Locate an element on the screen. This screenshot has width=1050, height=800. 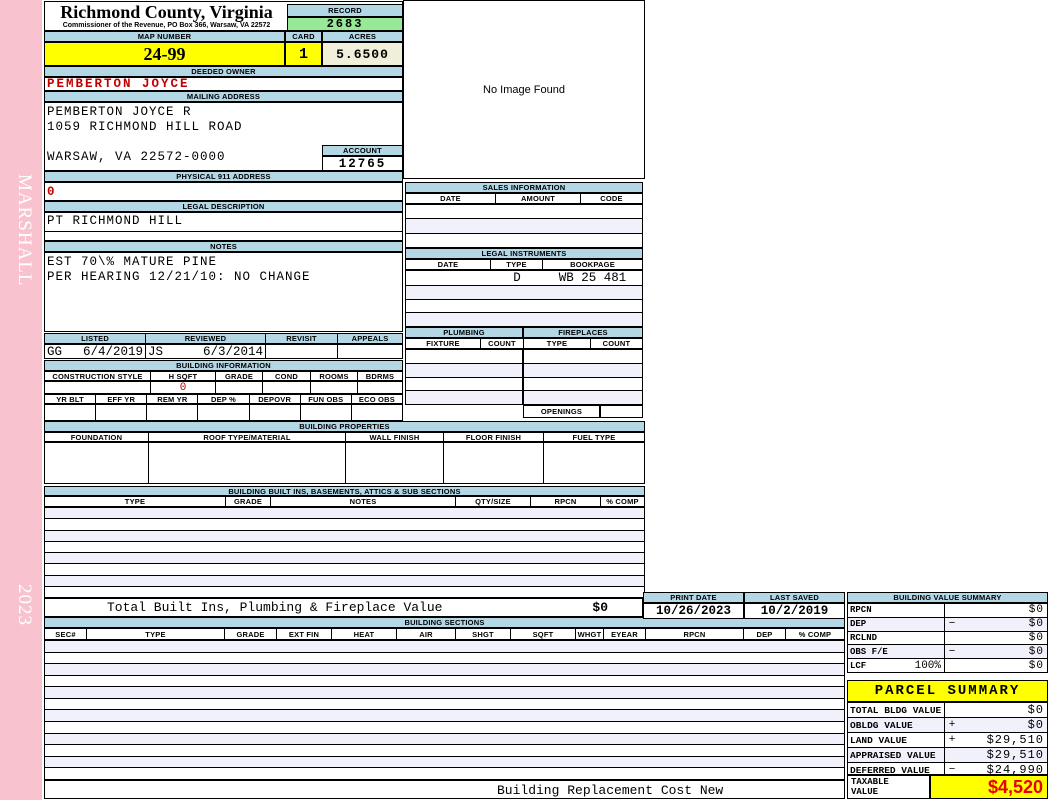
row-label: TOTAL BLDG VALUE is located at coordinates (896, 710).